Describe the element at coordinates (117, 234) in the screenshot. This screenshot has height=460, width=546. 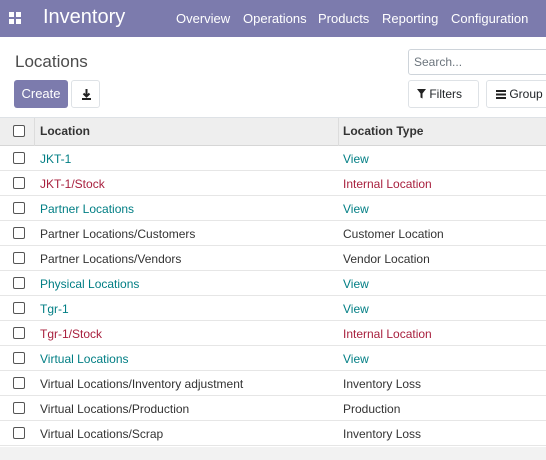
I see `cell-location: Partner Locations/Customers` at that location.